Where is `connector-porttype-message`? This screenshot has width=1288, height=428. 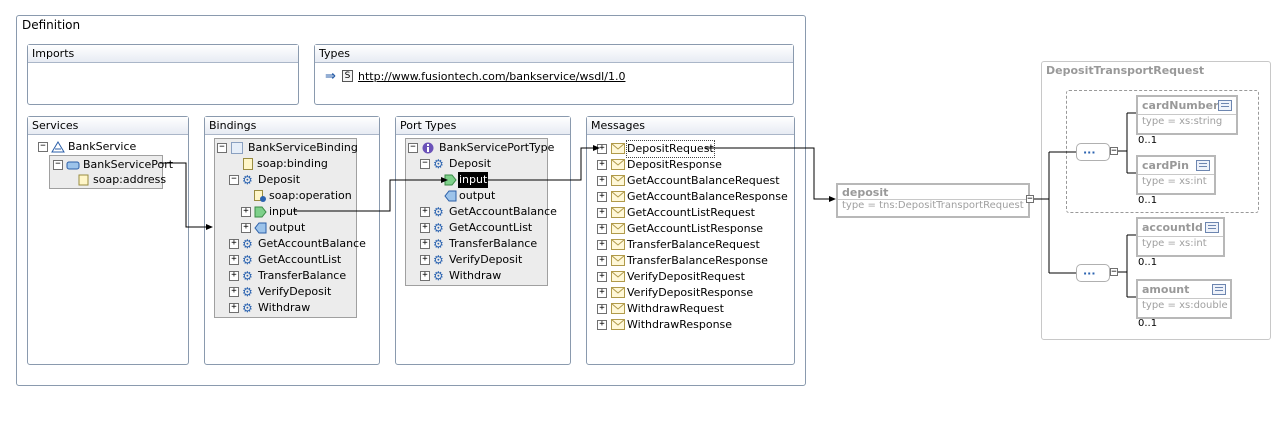
connector-porttype-message is located at coordinates (539, 164).